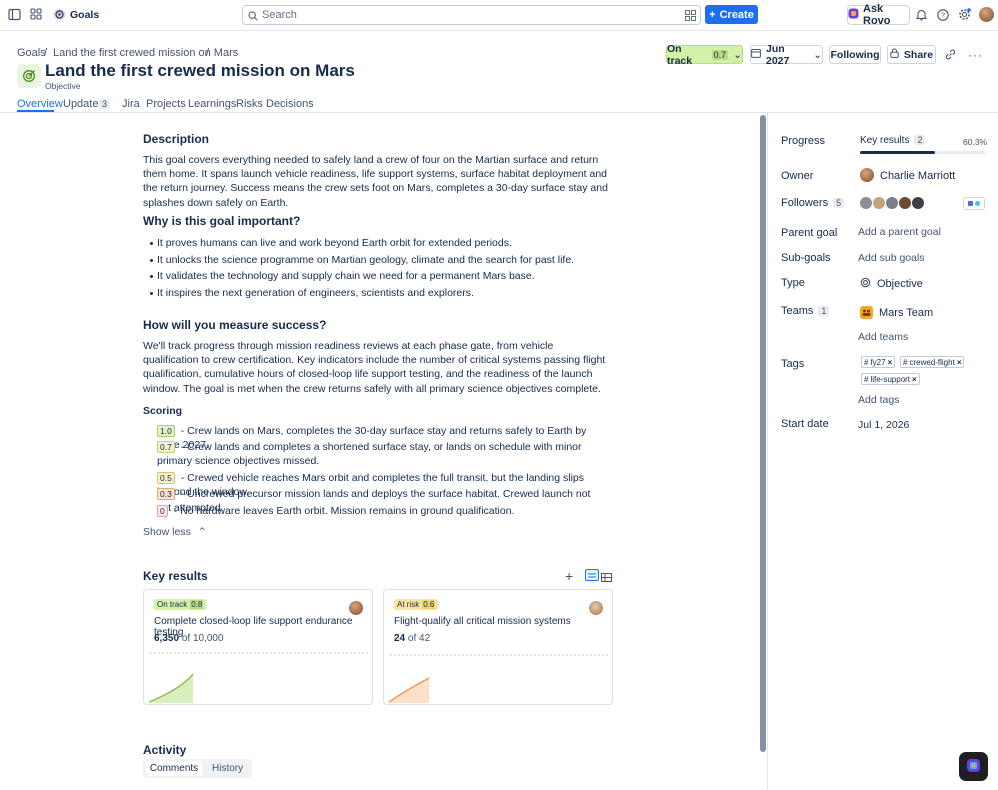  I want to click on score-tag: 1.0, so click(166, 431).